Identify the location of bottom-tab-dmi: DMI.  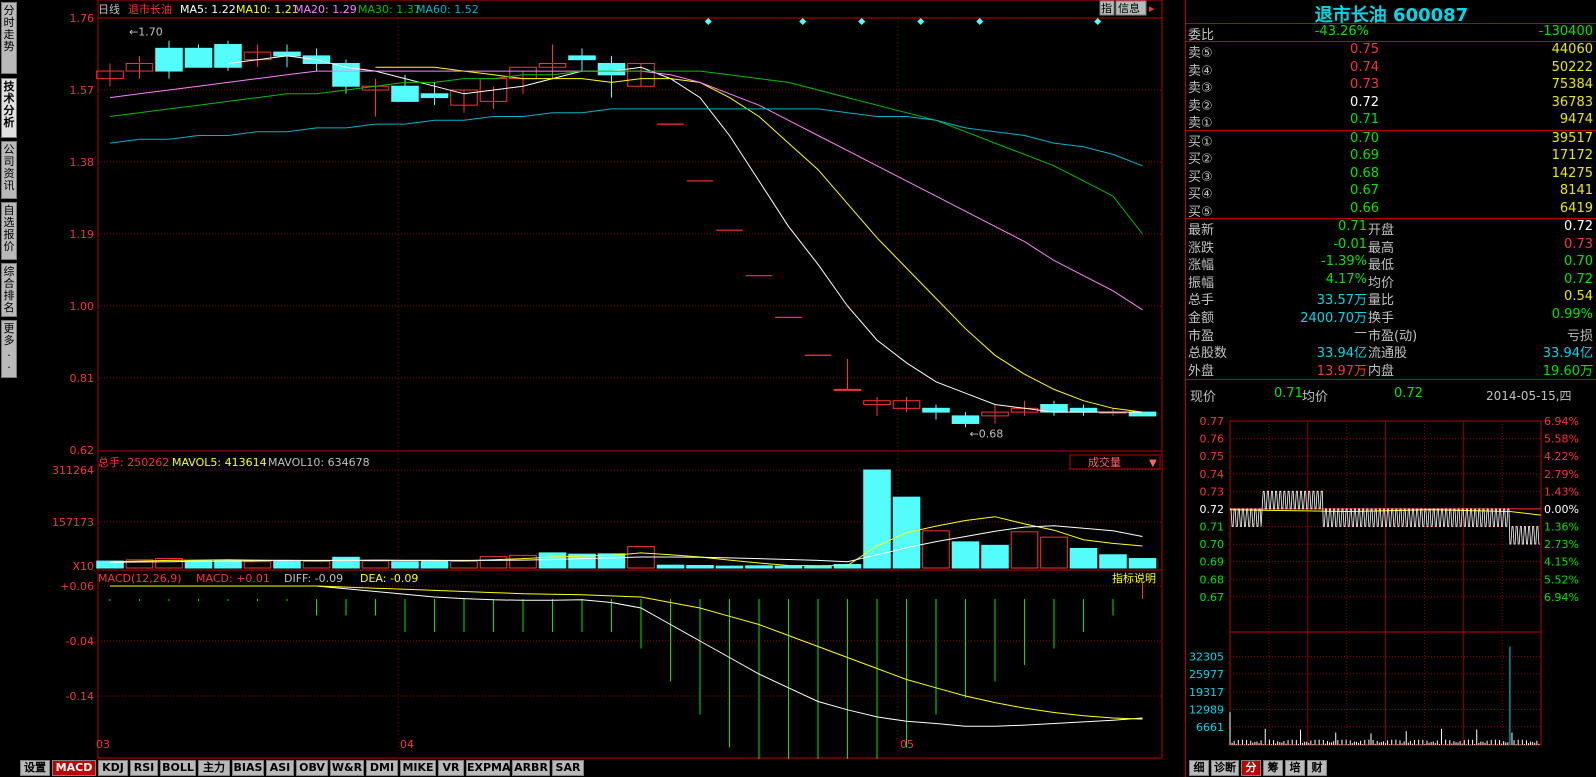
(382, 768).